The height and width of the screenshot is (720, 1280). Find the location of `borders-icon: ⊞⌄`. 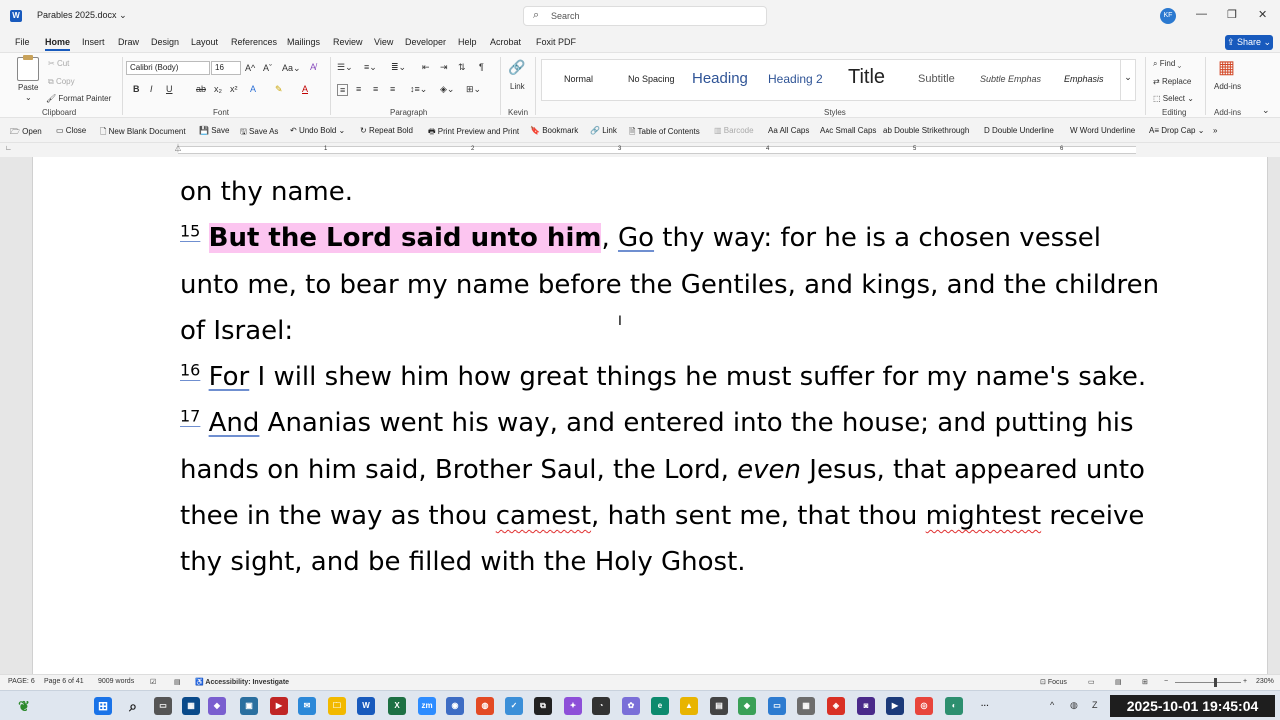

borders-icon: ⊞⌄ is located at coordinates (473, 89).